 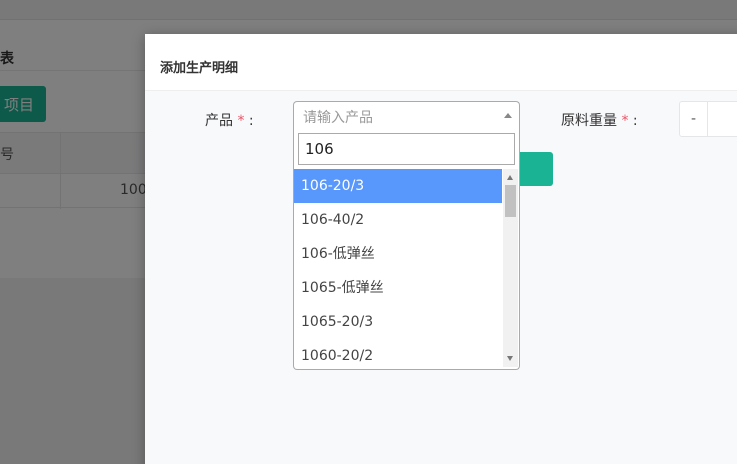 What do you see at coordinates (508, 115) in the screenshot?
I see `chevron-up-icon` at bounding box center [508, 115].